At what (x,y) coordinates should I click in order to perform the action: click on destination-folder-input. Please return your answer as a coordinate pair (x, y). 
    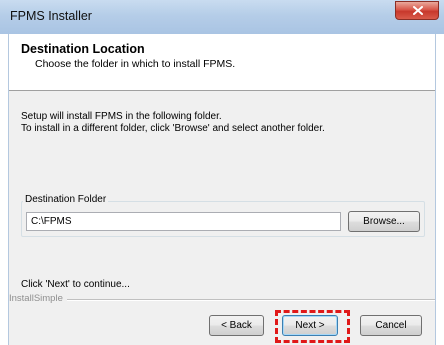
    Looking at the image, I should click on (183, 221).